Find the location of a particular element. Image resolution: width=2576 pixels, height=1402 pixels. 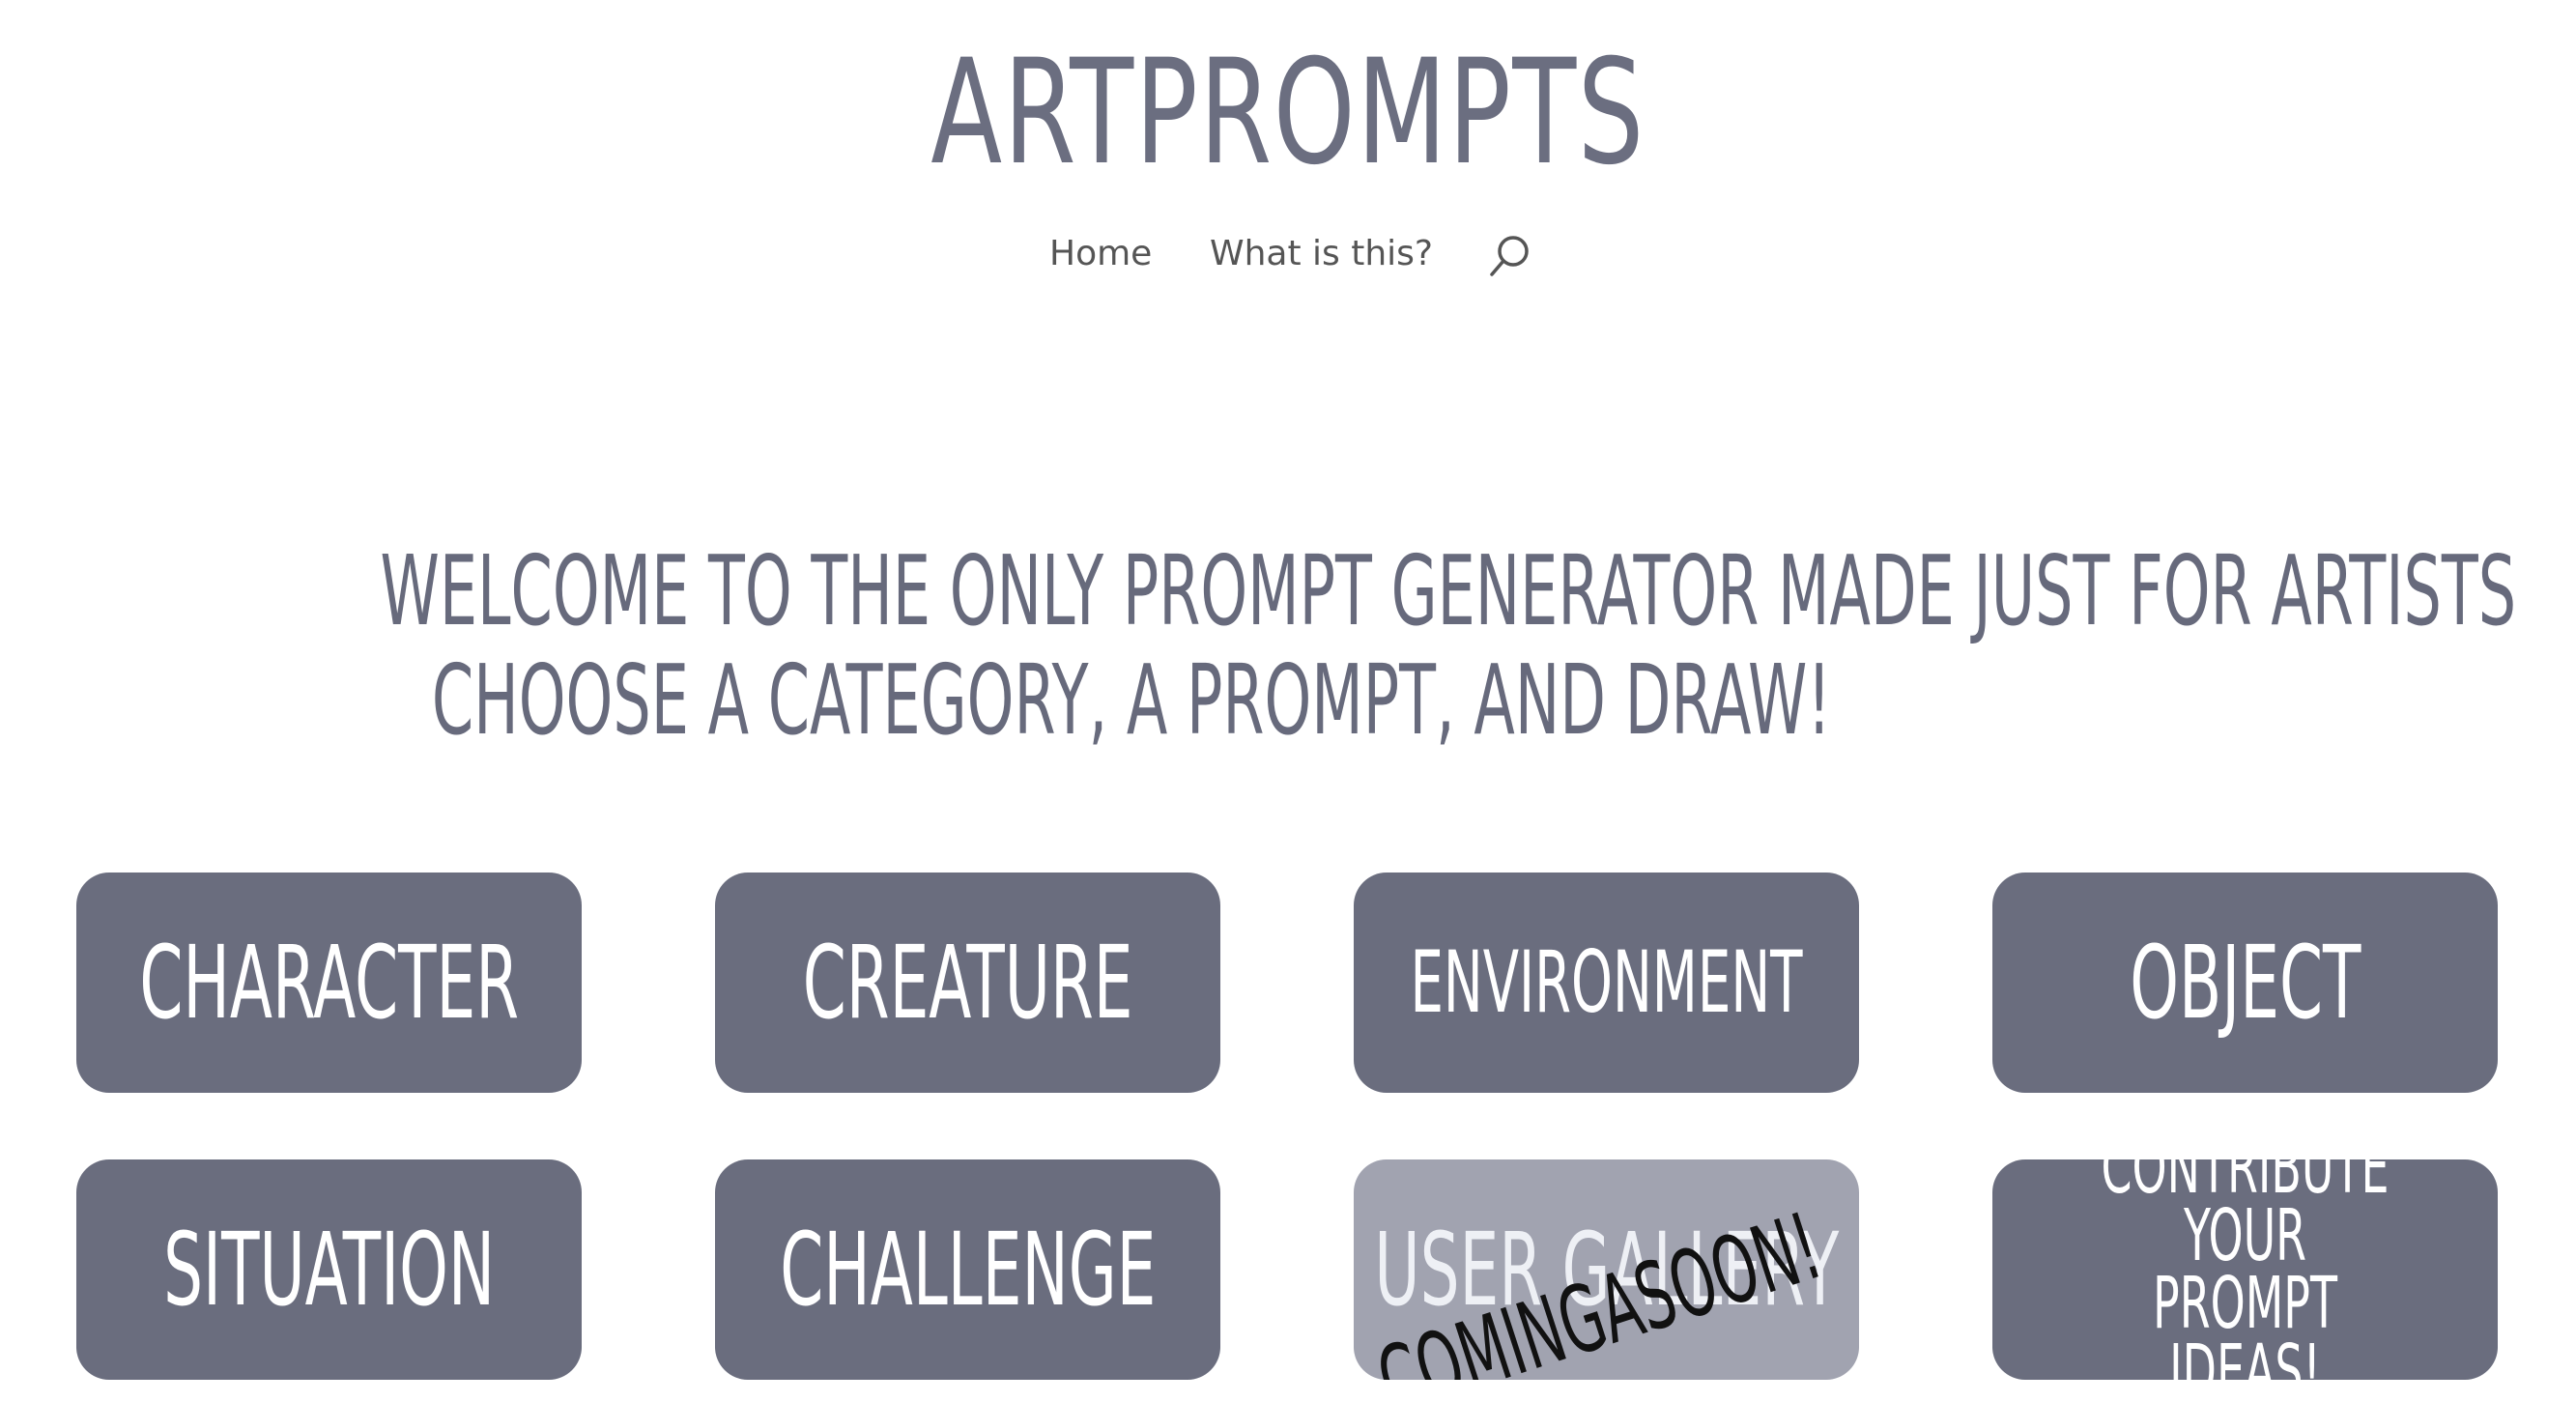

category-label: SITUATION is located at coordinates (329, 1270).